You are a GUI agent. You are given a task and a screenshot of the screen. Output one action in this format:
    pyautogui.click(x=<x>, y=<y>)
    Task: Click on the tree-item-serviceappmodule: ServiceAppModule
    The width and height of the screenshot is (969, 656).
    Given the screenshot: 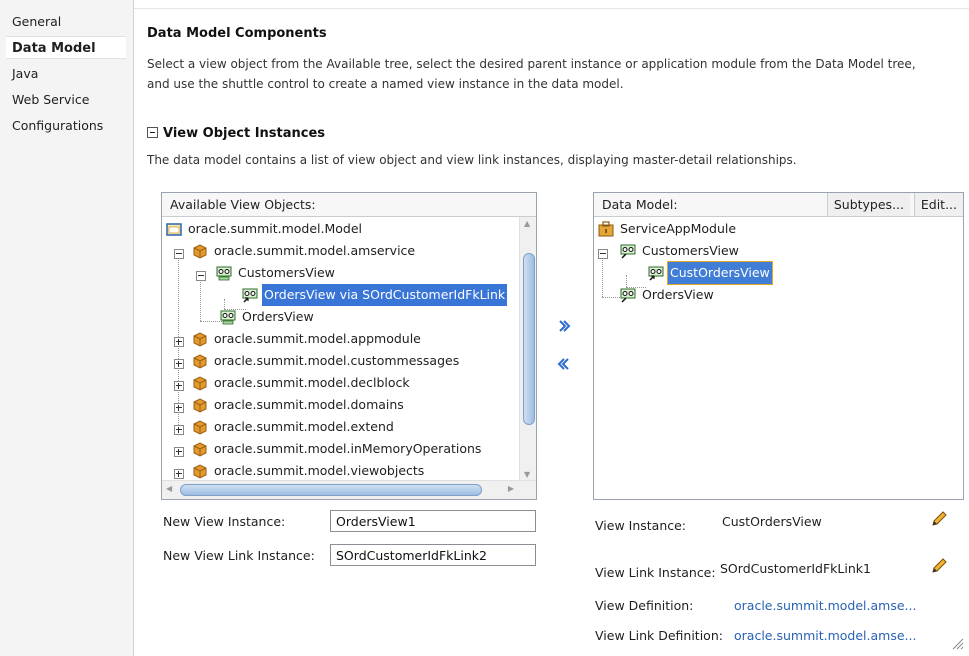 What is the action you would take?
    pyautogui.click(x=668, y=229)
    